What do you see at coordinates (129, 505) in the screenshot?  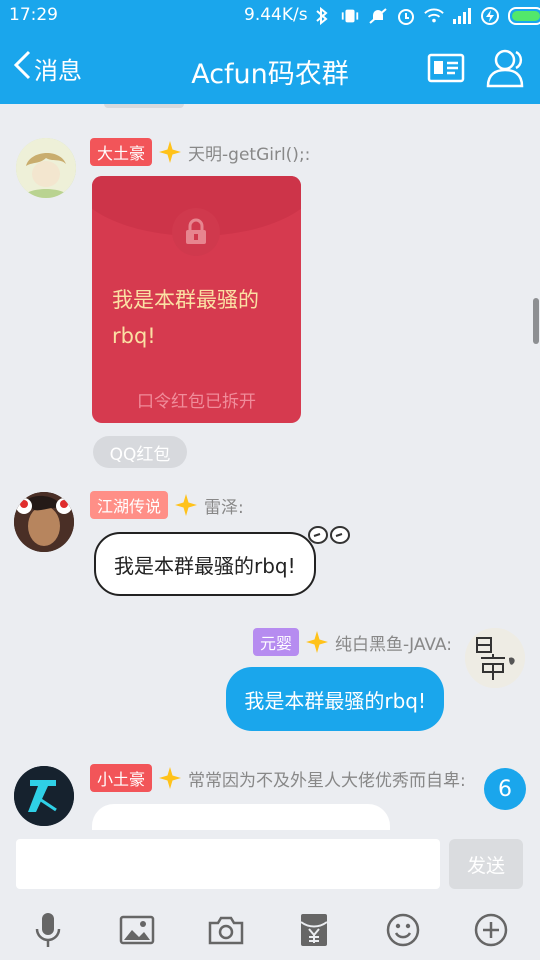 I see `rank-badge: 江湖传说` at bounding box center [129, 505].